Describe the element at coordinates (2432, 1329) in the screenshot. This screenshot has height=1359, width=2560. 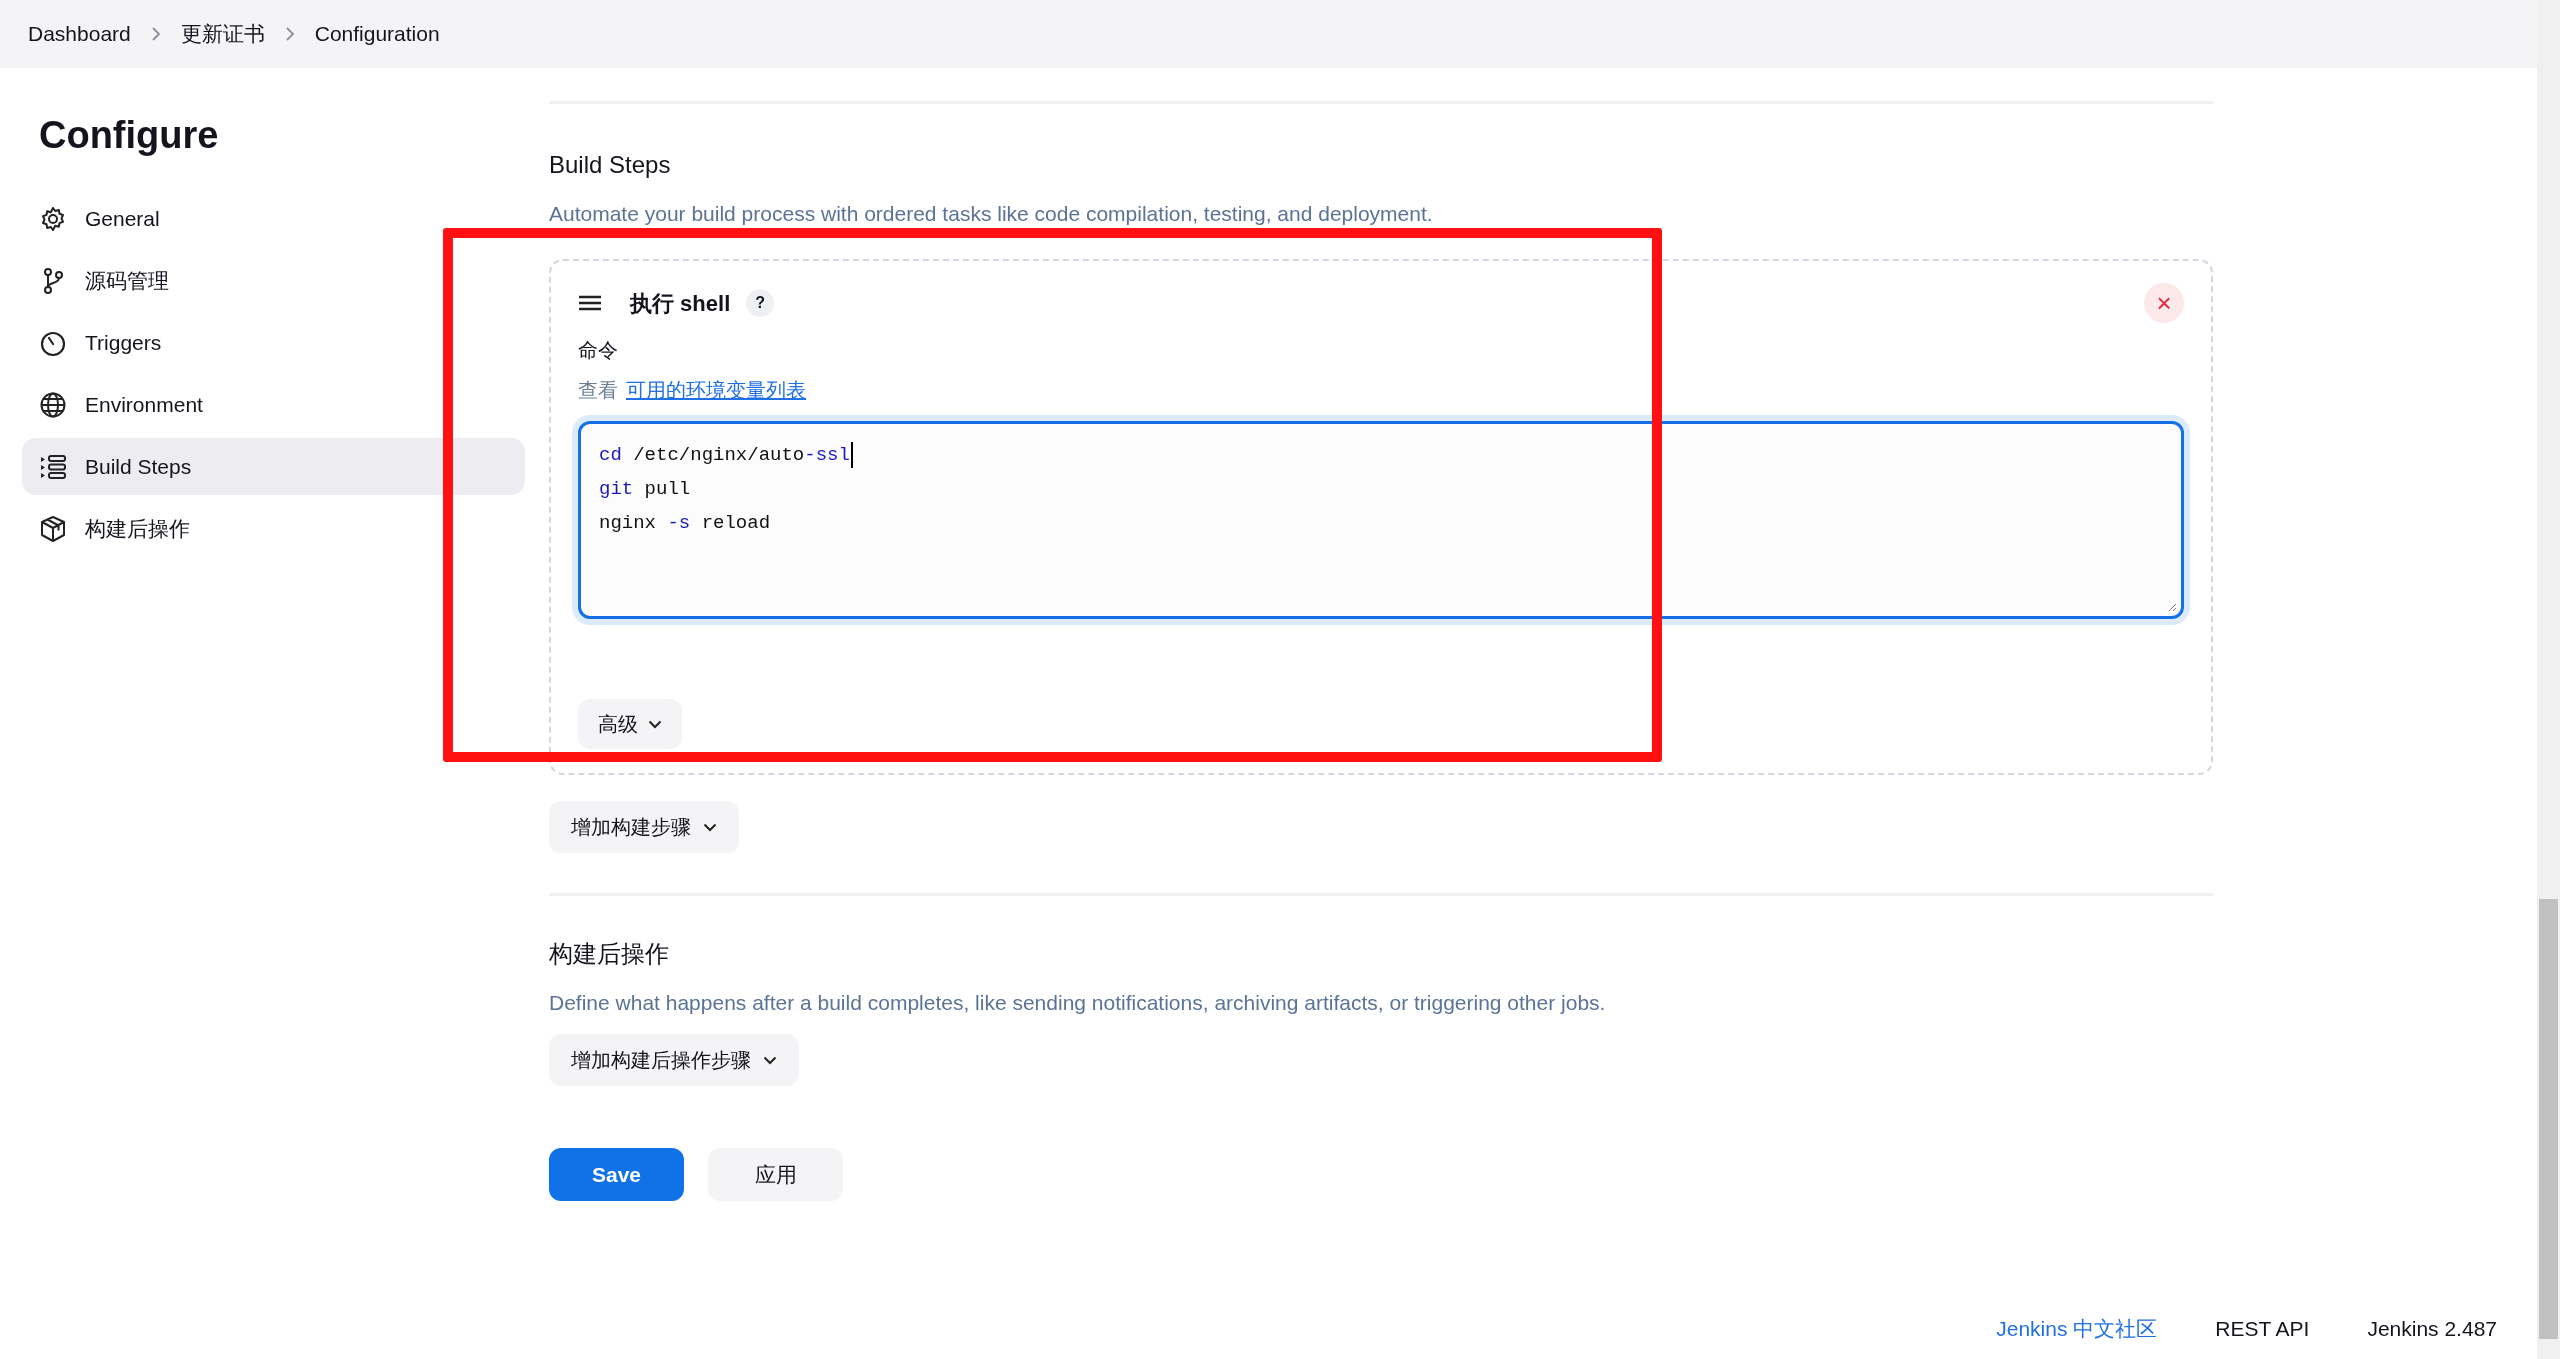
I see `footer-text: Jenkins 2.487` at that location.